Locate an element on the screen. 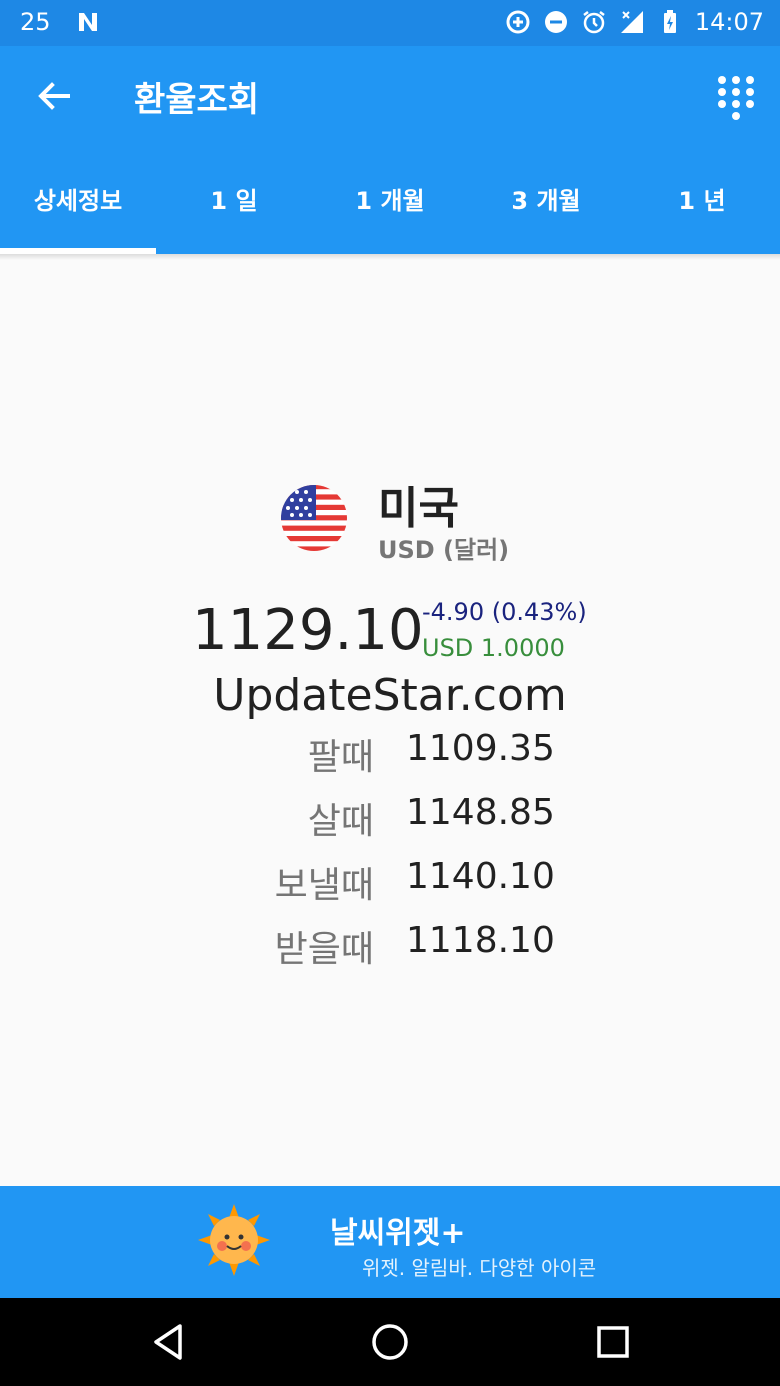  tab-1-month: 1 개월 is located at coordinates (390, 202).